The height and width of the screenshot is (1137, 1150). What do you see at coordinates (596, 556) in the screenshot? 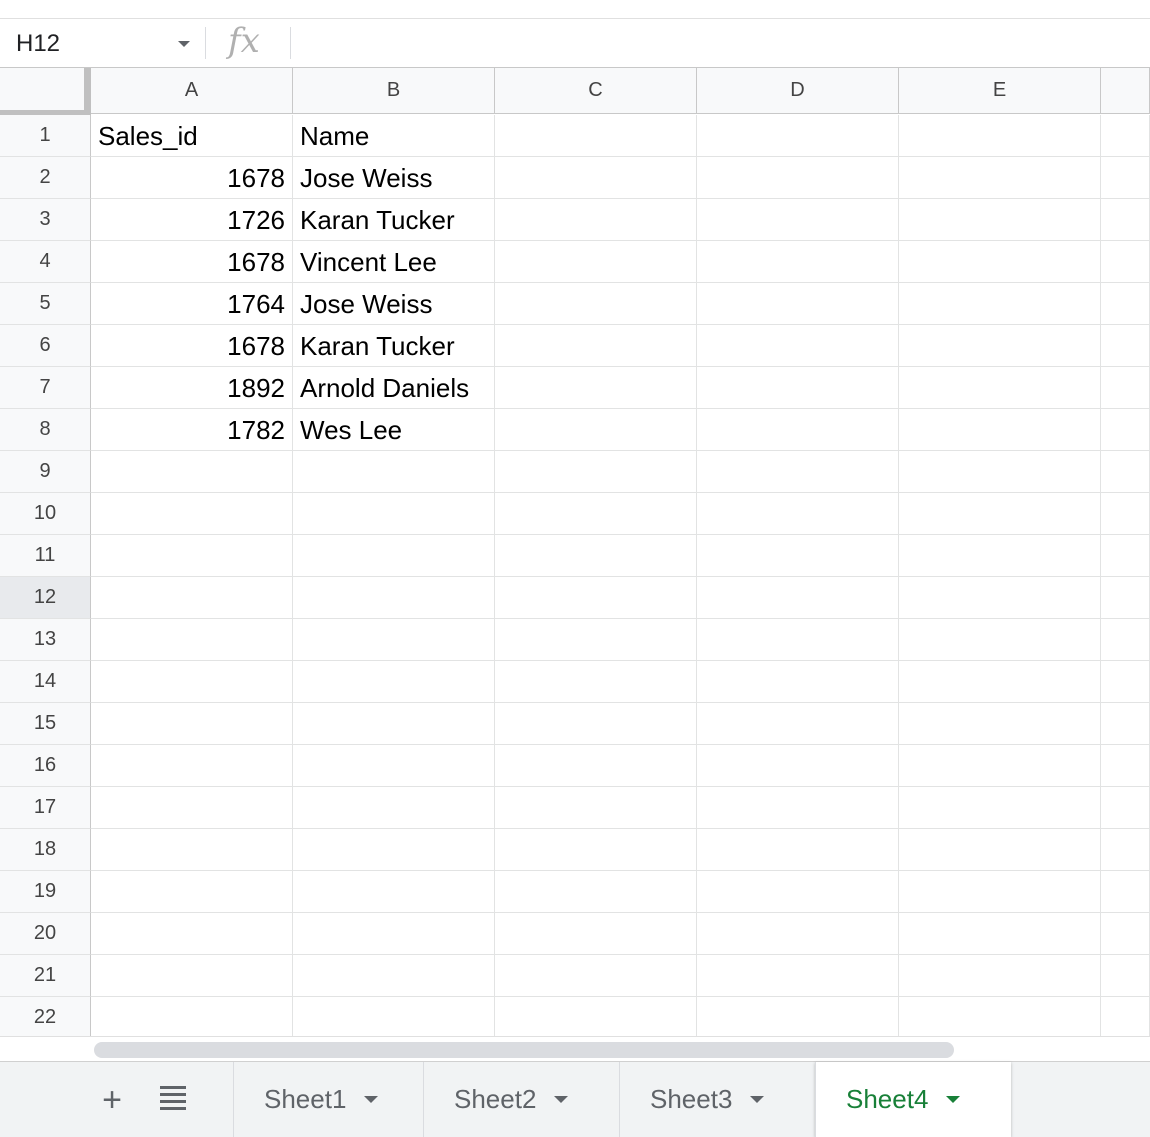
I see `cell-c11` at bounding box center [596, 556].